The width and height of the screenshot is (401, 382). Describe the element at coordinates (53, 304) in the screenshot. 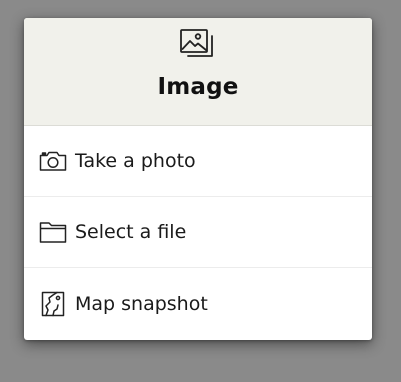

I see `map-snapshot-icon` at that location.